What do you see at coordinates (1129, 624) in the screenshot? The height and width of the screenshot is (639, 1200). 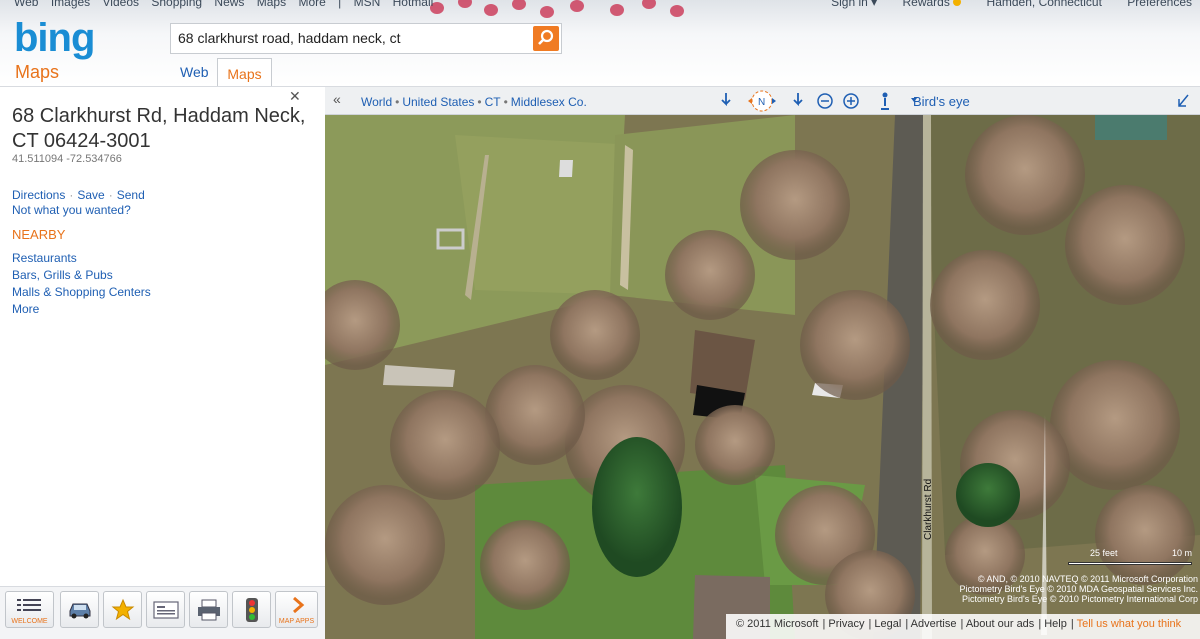 I see `footer-feedback: Tell us what you think` at bounding box center [1129, 624].